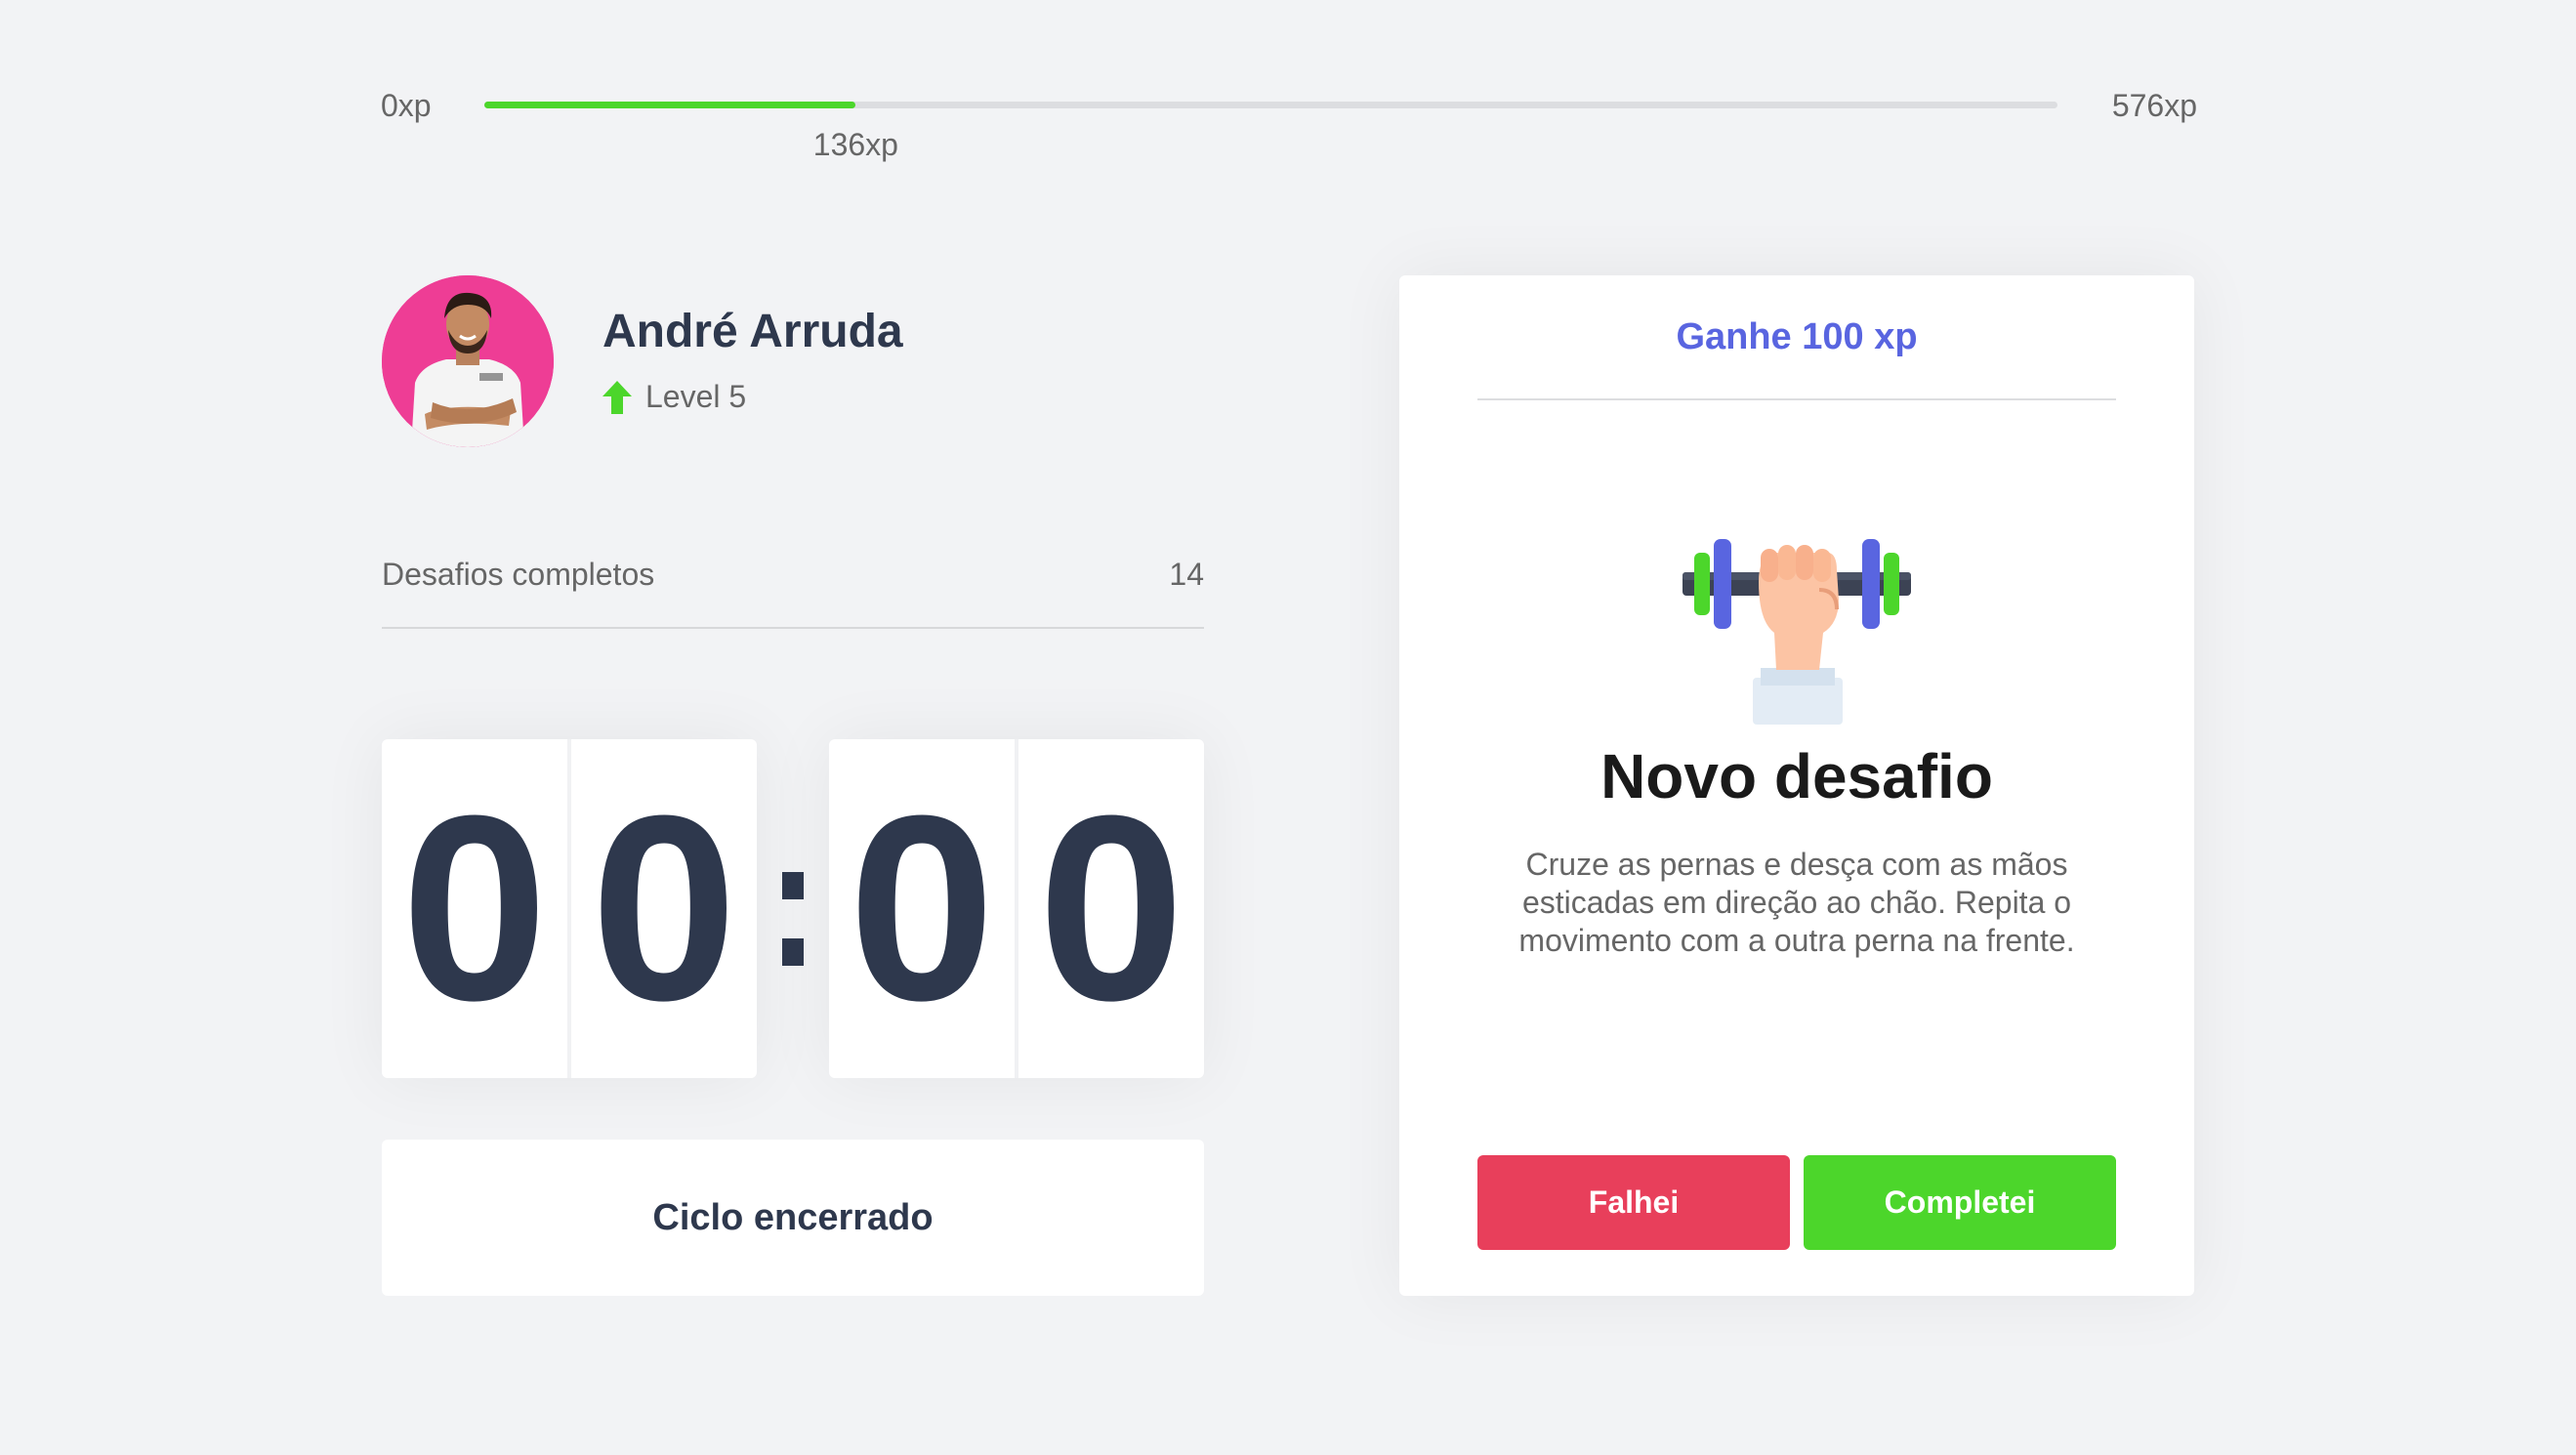 The height and width of the screenshot is (1455, 2576). What do you see at coordinates (1633, 1202) in the screenshot?
I see `fail-button: Falhei` at bounding box center [1633, 1202].